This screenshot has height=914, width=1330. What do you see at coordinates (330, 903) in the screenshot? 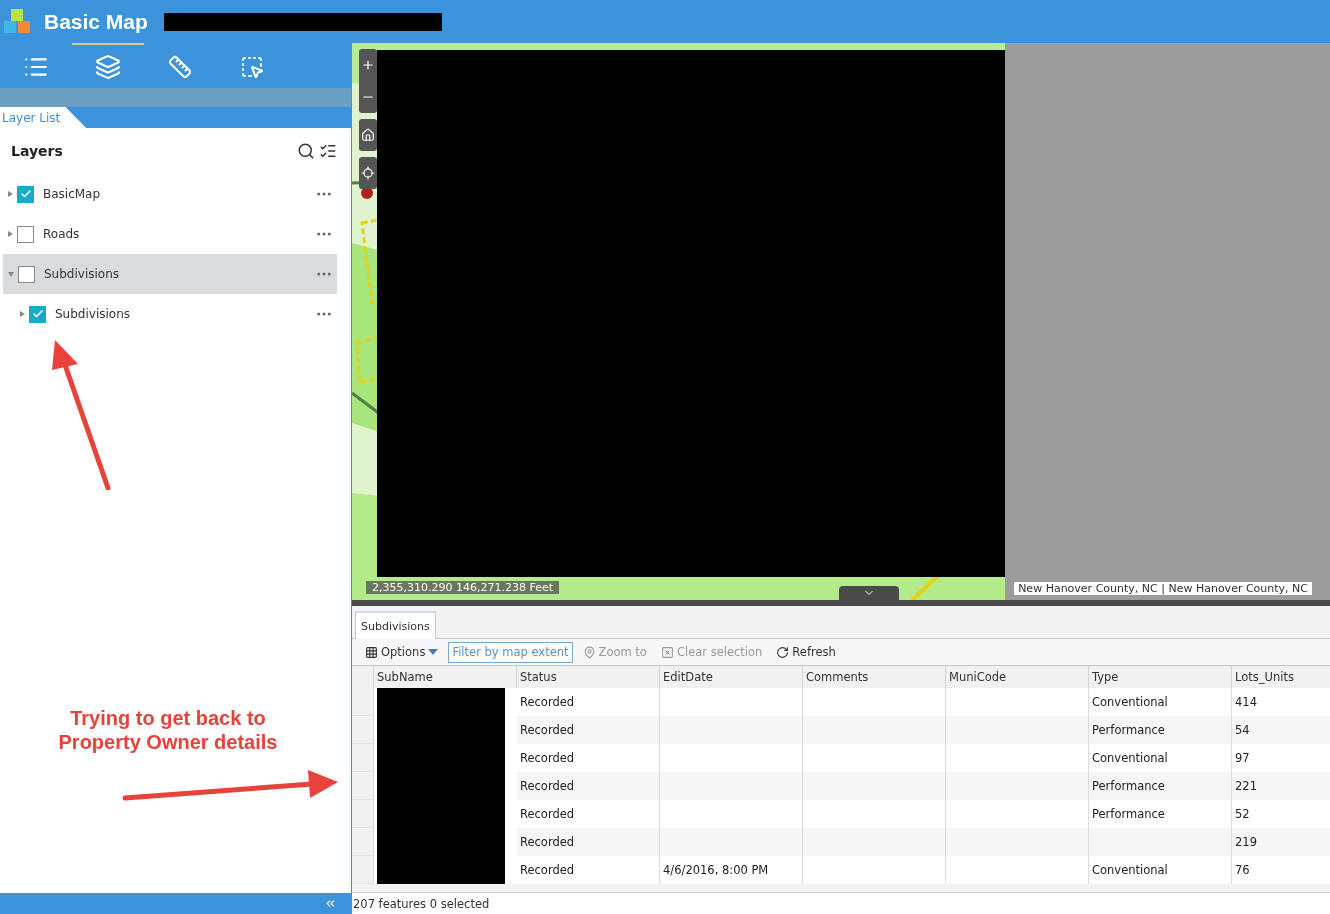
I see `collapse-icon` at bounding box center [330, 903].